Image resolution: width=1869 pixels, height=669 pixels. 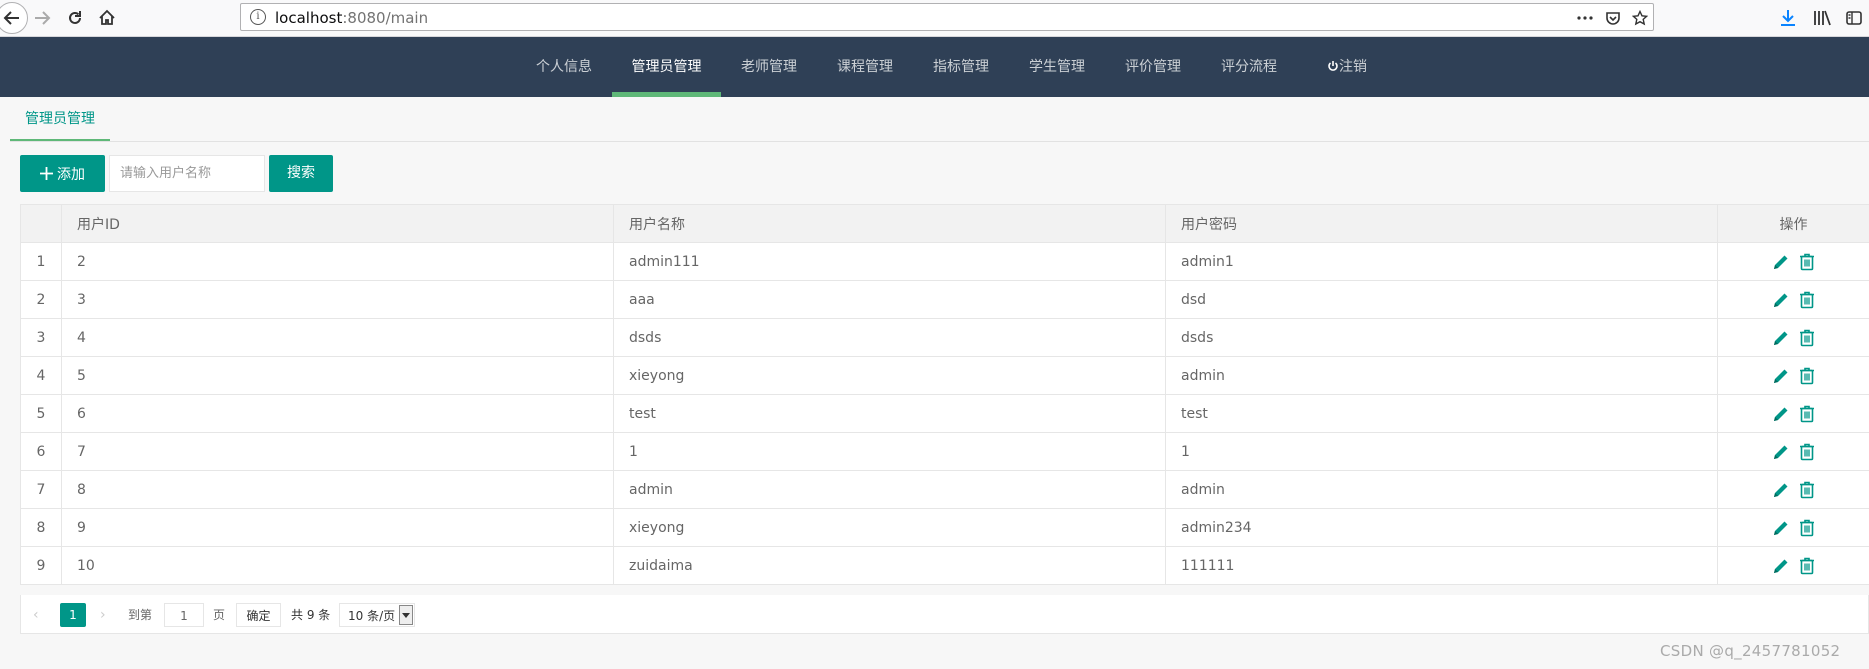 What do you see at coordinates (11, 18) in the screenshot?
I see `arrow-left-icon` at bounding box center [11, 18].